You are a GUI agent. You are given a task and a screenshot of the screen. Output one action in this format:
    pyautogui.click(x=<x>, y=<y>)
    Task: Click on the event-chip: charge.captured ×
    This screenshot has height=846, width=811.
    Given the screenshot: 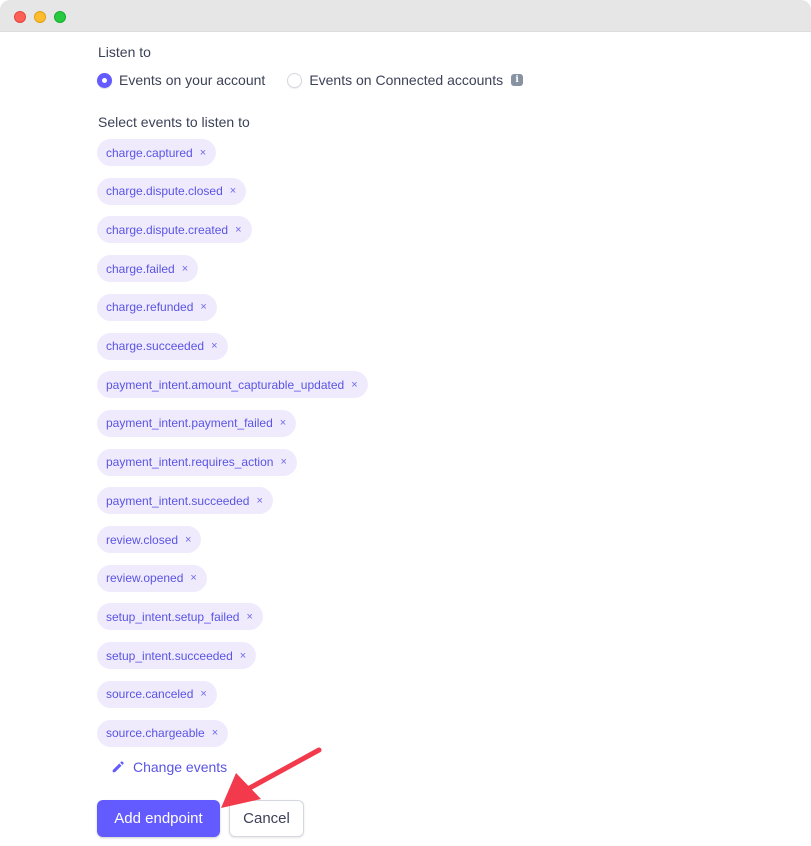 What is the action you would take?
    pyautogui.click(x=157, y=152)
    